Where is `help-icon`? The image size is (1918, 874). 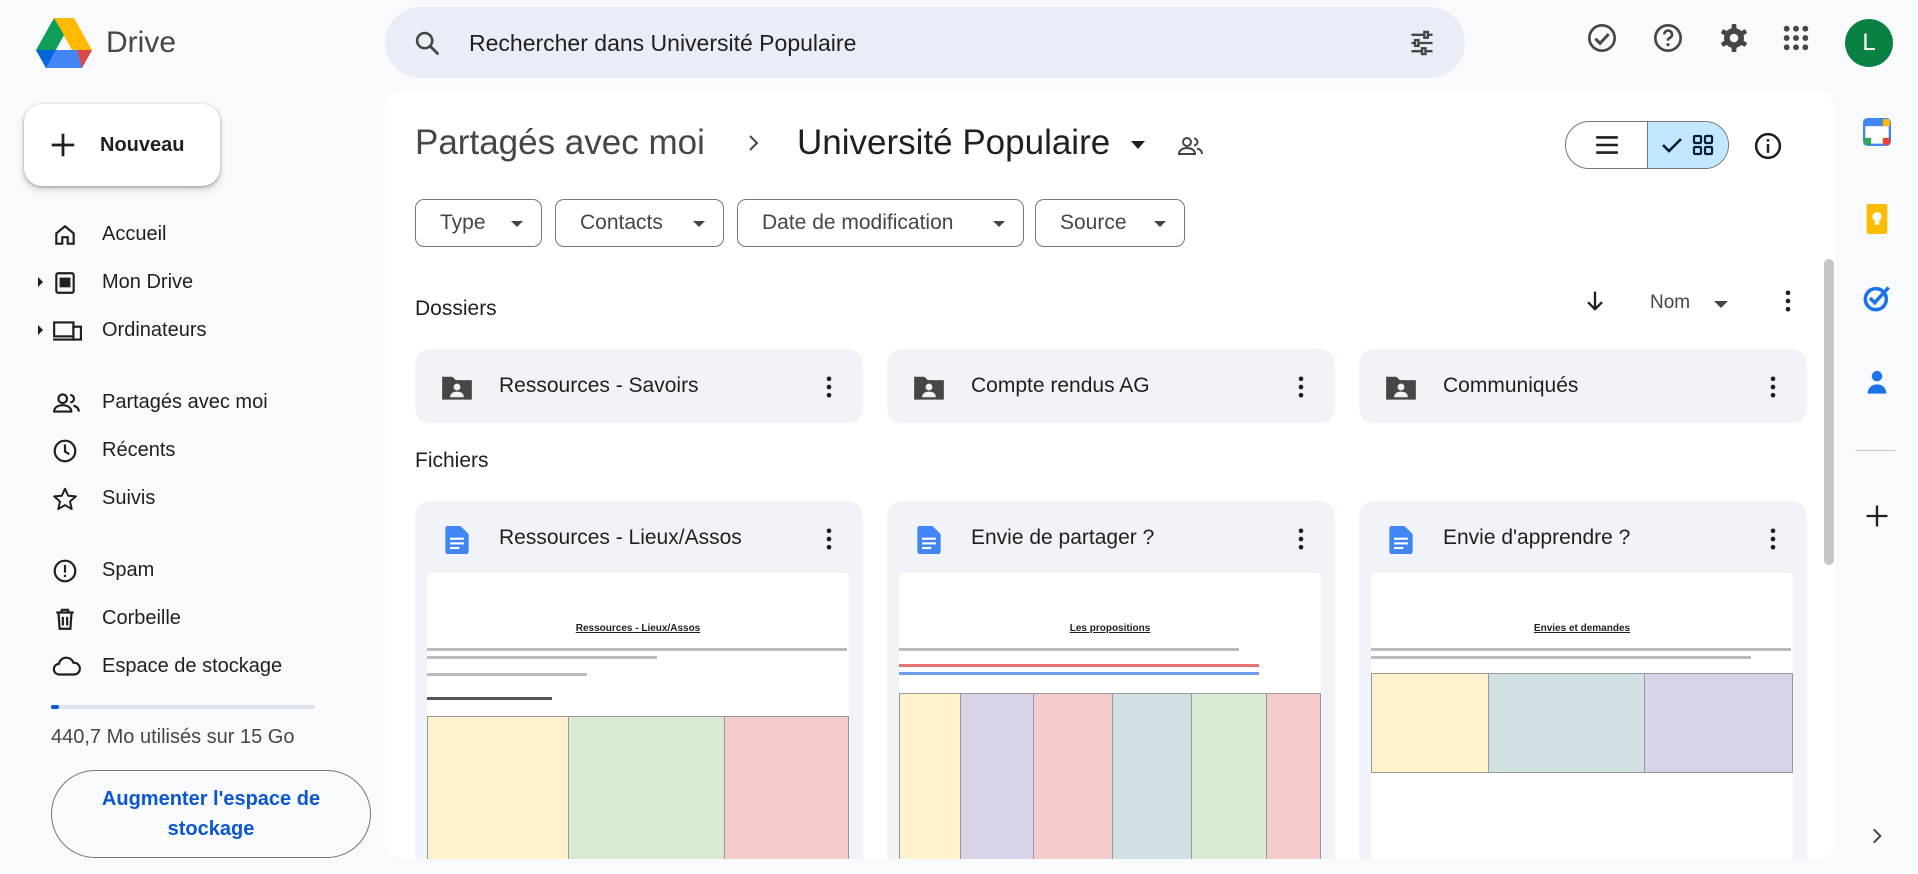
help-icon is located at coordinates (1668, 38).